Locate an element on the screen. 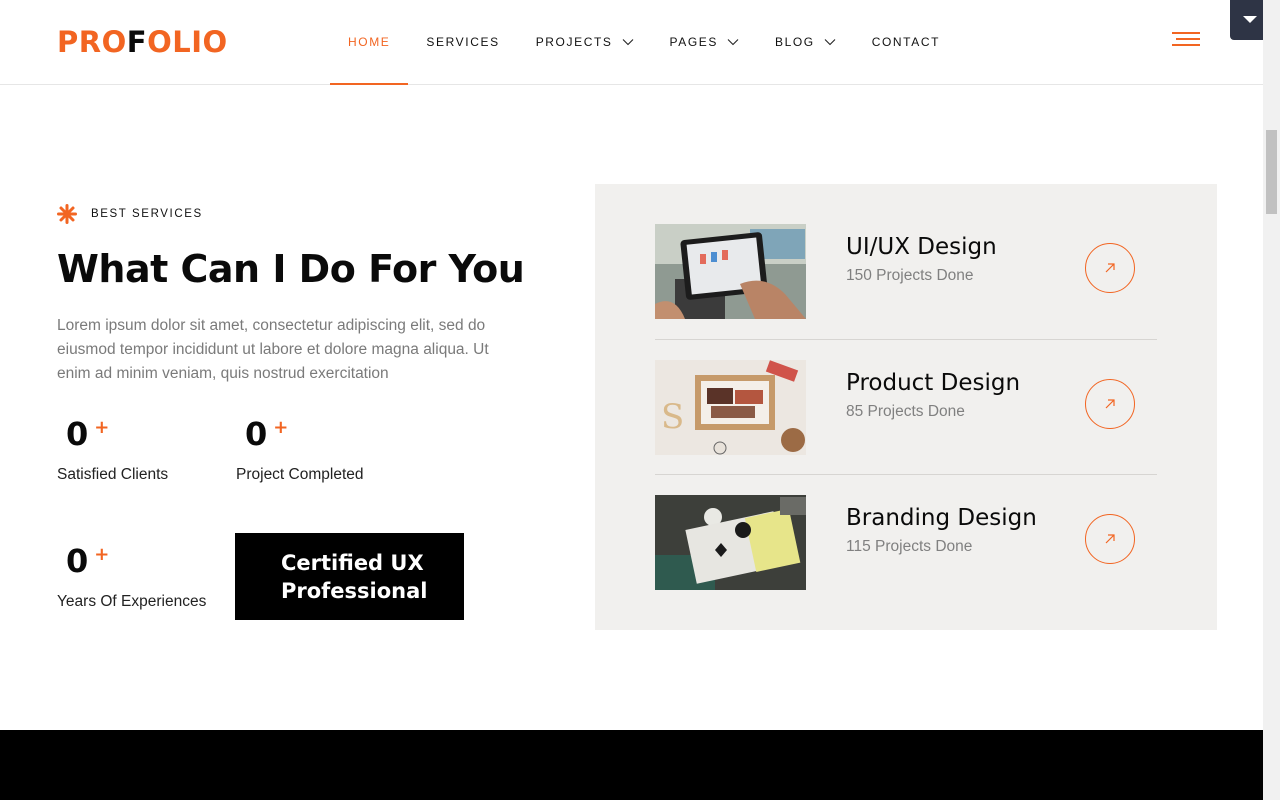 The image size is (1280, 800). nav-pages-label: PAGES is located at coordinates (693, 42).